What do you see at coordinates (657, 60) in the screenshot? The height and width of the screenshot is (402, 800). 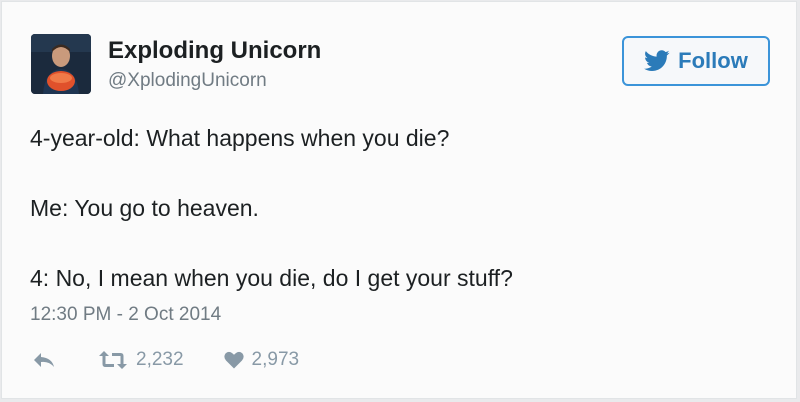 I see `twitter-bird-icon` at bounding box center [657, 60].